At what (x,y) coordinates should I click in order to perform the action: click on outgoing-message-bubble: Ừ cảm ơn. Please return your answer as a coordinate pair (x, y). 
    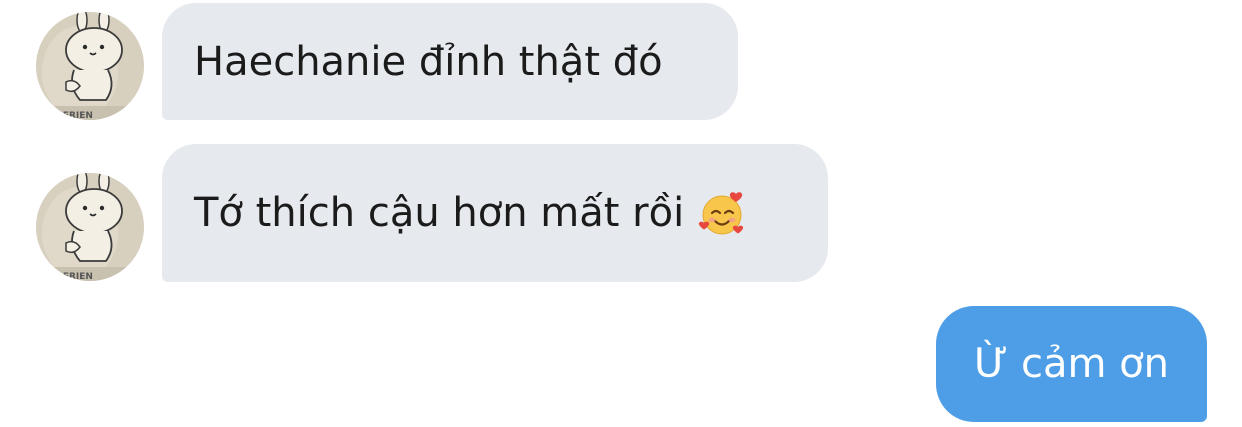
    Looking at the image, I should click on (1071, 364).